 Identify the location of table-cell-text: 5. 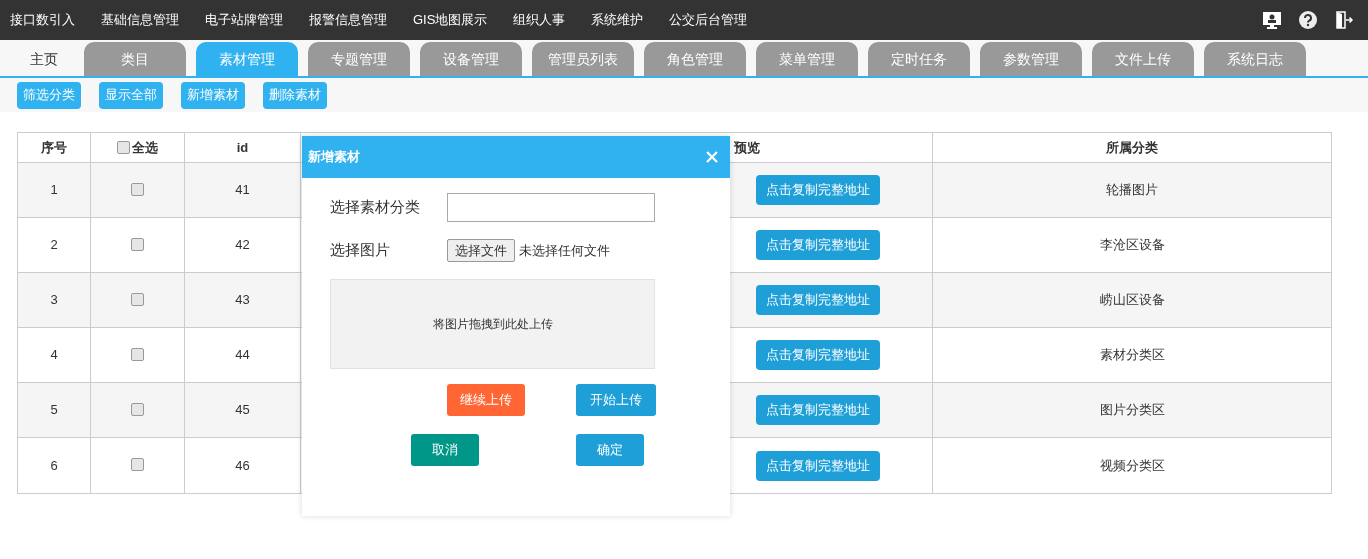
(54, 410).